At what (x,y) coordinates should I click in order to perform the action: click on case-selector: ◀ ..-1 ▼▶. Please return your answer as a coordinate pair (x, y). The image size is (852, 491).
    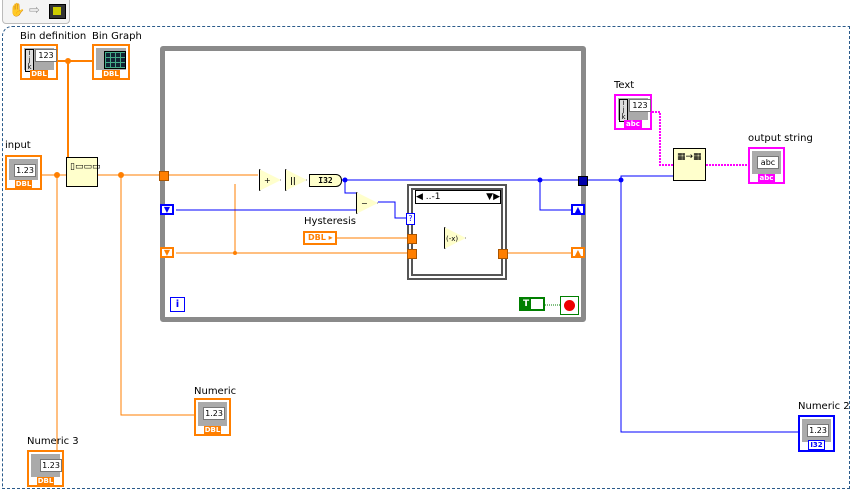
    Looking at the image, I should click on (458, 197).